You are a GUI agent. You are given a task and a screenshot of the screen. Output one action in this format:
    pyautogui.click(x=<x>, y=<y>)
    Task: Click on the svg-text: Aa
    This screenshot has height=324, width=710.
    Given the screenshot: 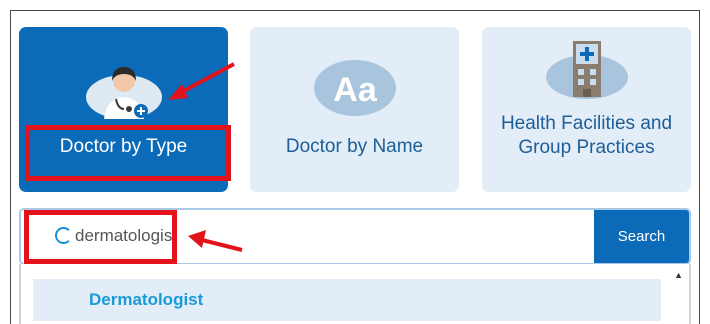 What is the action you would take?
    pyautogui.click(x=355, y=90)
    